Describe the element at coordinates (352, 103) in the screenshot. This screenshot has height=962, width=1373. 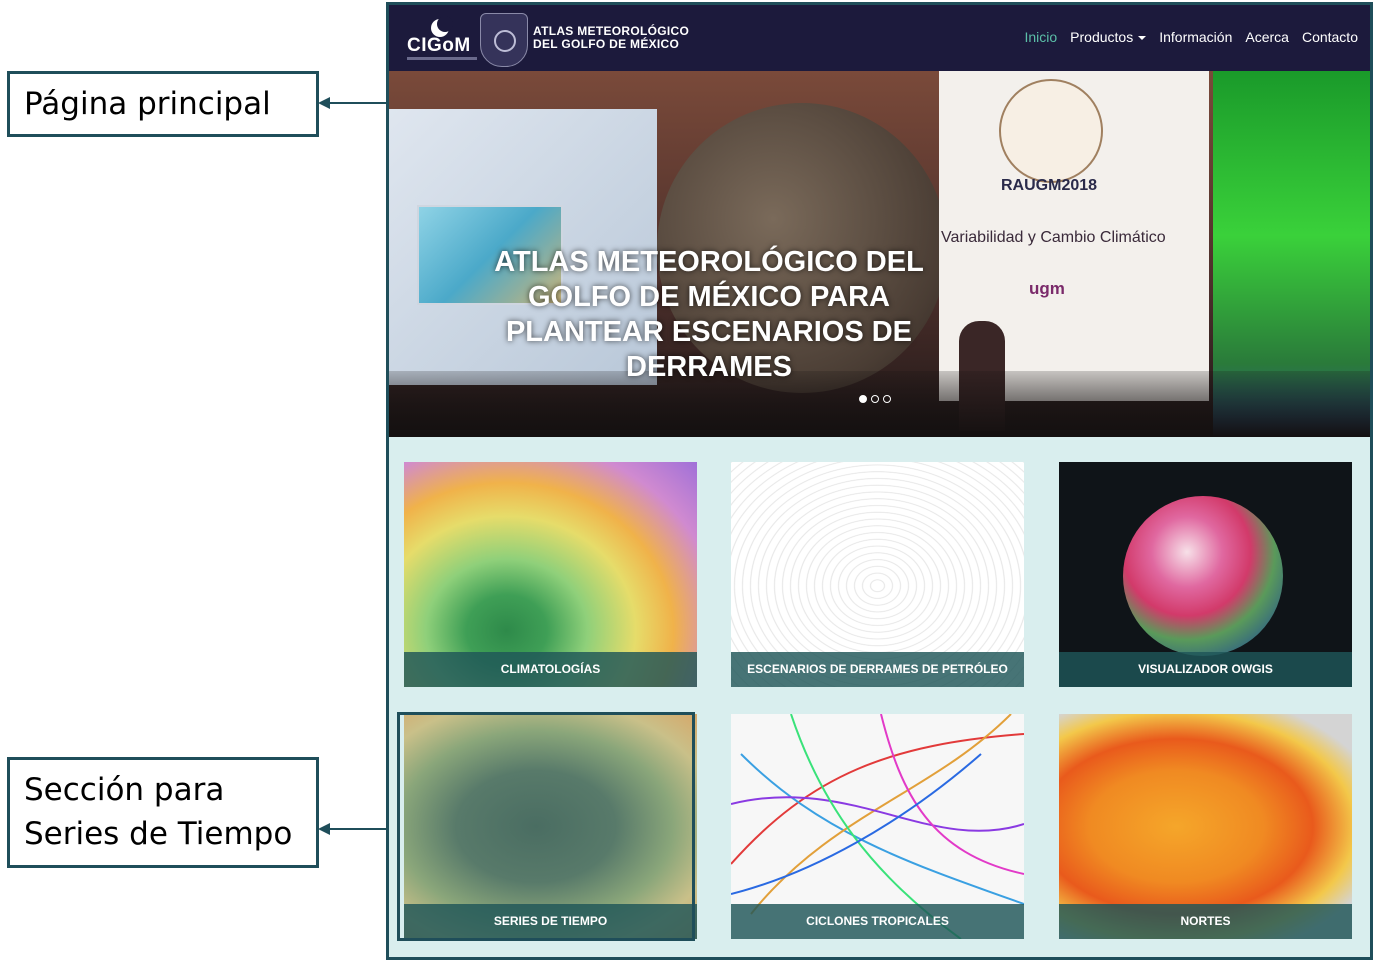
I see `annotation-home-page-arrow` at that location.